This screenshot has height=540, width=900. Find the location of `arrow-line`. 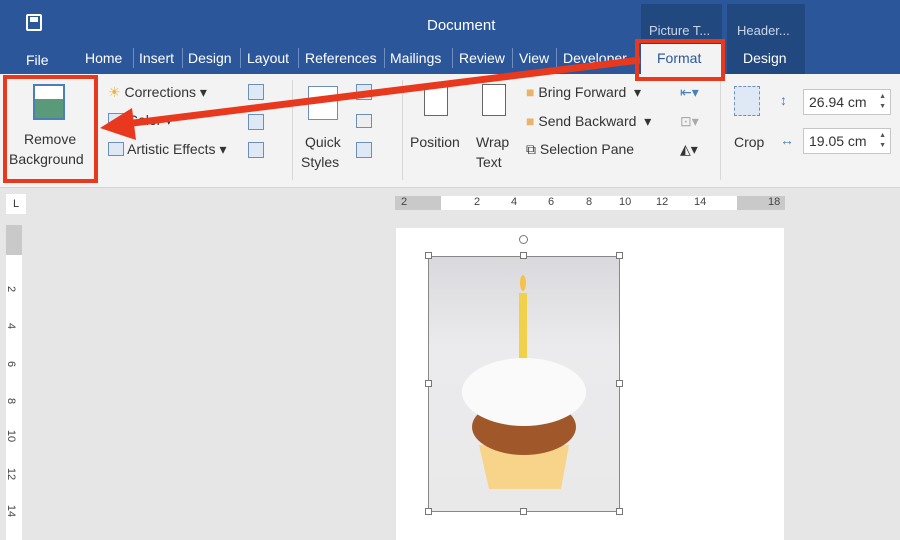

arrow-line is located at coordinates (382, 92).